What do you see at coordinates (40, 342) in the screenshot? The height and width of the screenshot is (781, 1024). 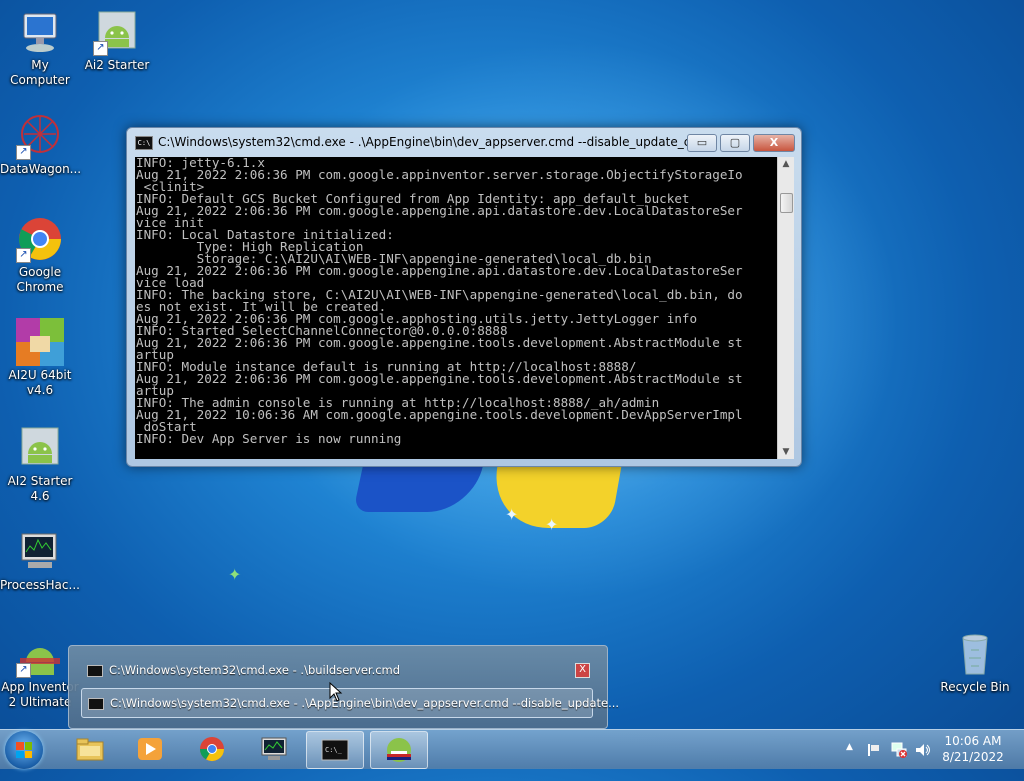 I see `ai2u-icon` at bounding box center [40, 342].